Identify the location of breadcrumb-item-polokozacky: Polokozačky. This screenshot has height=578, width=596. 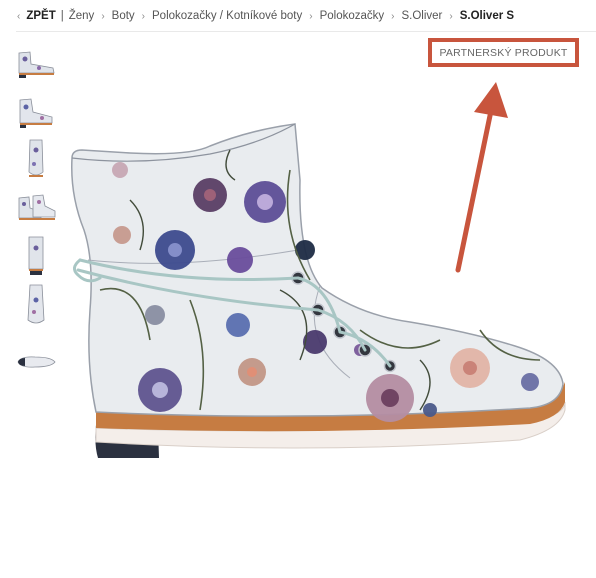
(352, 16).